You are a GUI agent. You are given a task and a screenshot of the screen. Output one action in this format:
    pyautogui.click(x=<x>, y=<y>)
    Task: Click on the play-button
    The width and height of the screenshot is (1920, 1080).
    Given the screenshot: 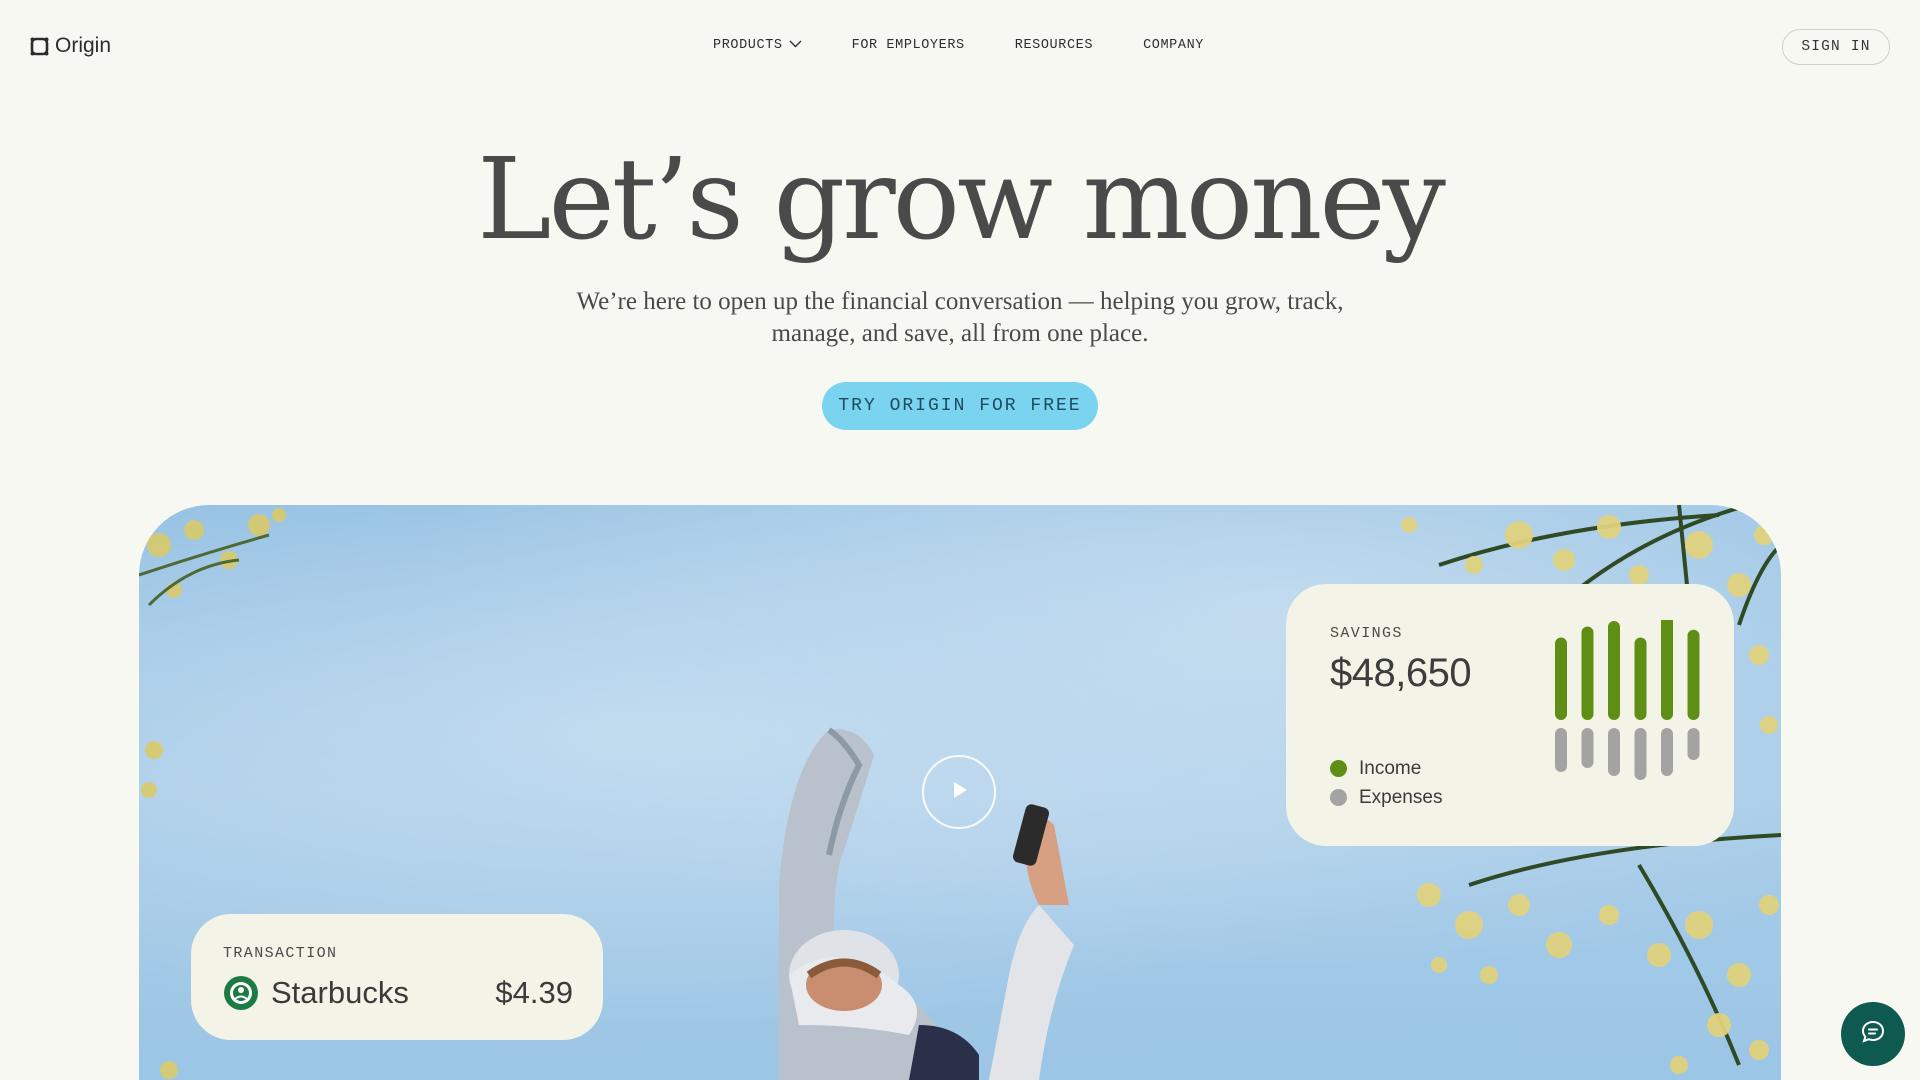 What is the action you would take?
    pyautogui.click(x=959, y=792)
    